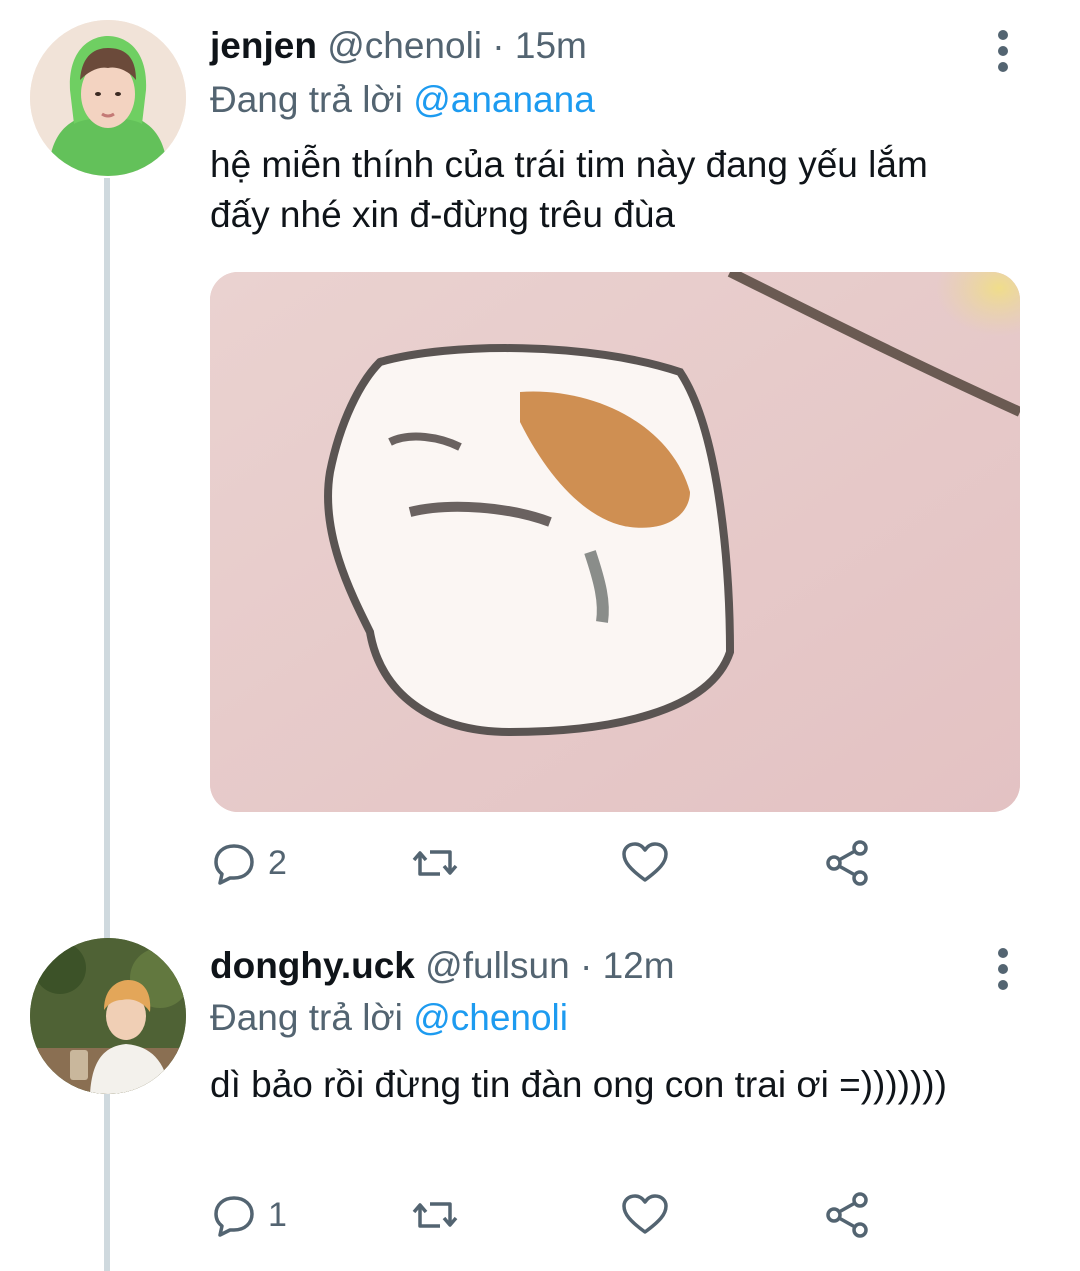 This screenshot has height=1271, width=1080. What do you see at coordinates (277, 1214) in the screenshot?
I see `reply-count: 1` at bounding box center [277, 1214].